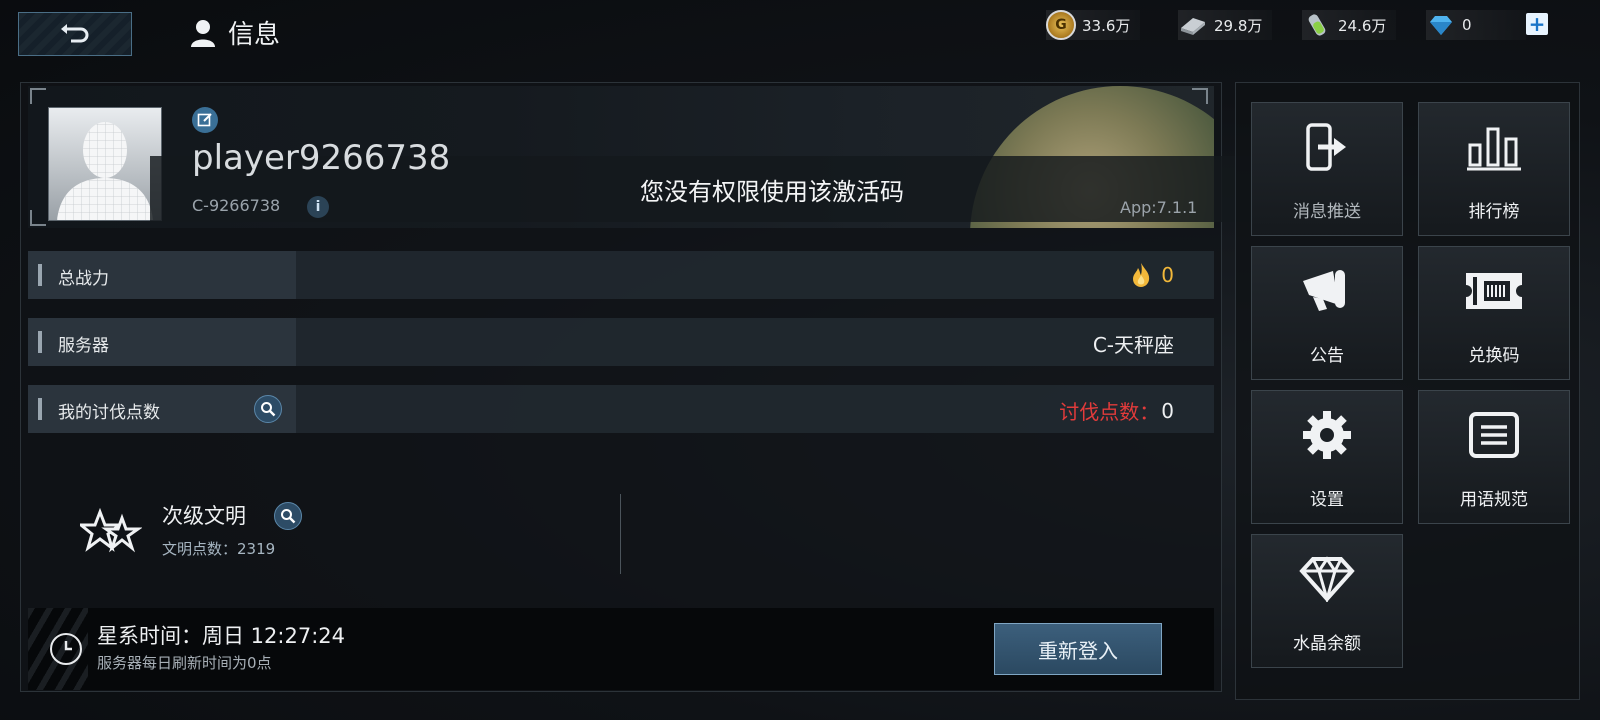 The image size is (1600, 720). I want to click on clock-icon, so click(66, 649).